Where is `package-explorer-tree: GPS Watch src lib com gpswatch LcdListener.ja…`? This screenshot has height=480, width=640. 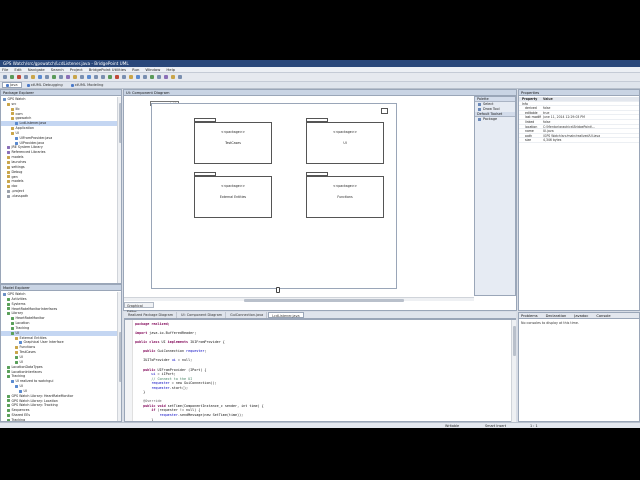
package-explorer-tree: GPS Watch src lib com gpswatch LcdListener.ja… is located at coordinates (59, 190).